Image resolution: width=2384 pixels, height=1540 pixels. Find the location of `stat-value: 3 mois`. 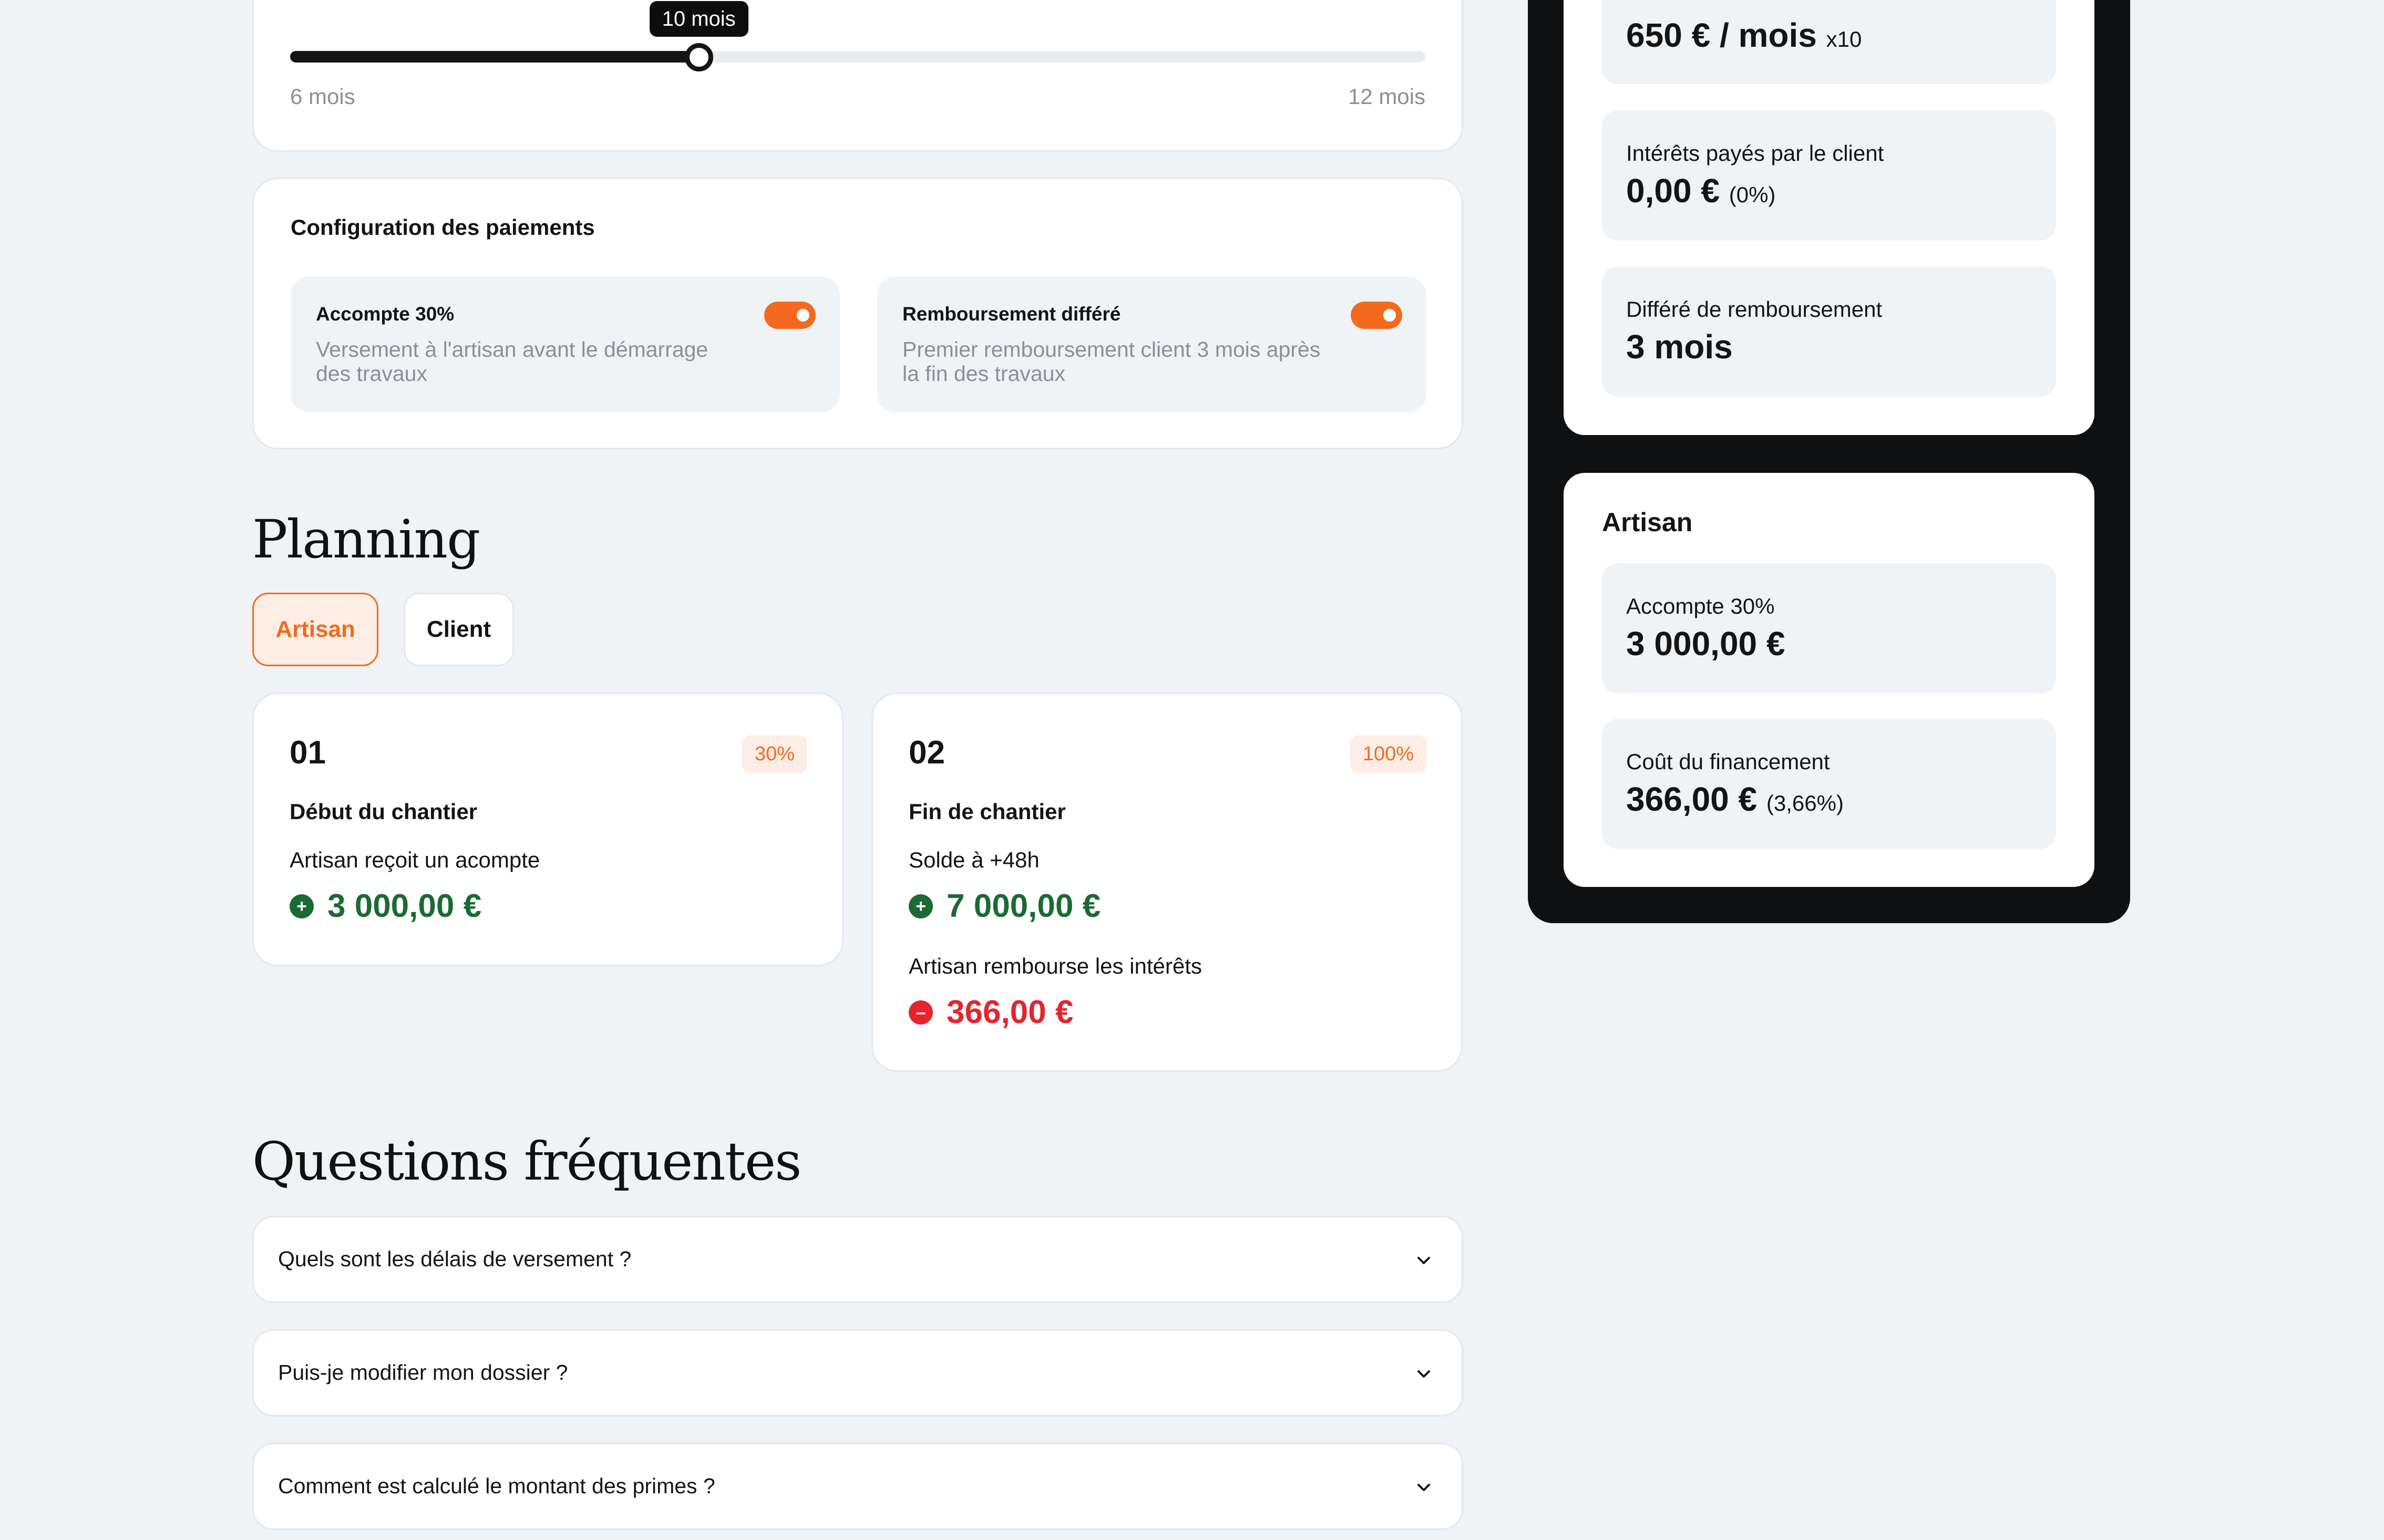

stat-value: 3 mois is located at coordinates (1679, 346).